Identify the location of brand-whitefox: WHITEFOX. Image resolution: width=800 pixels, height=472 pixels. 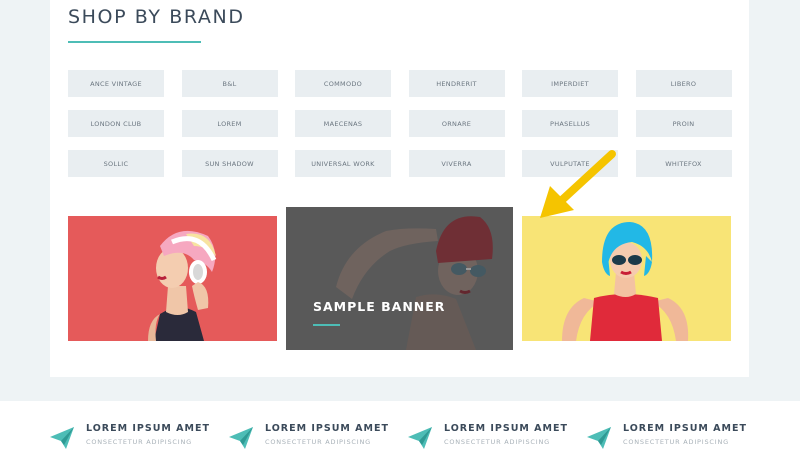
(683, 163).